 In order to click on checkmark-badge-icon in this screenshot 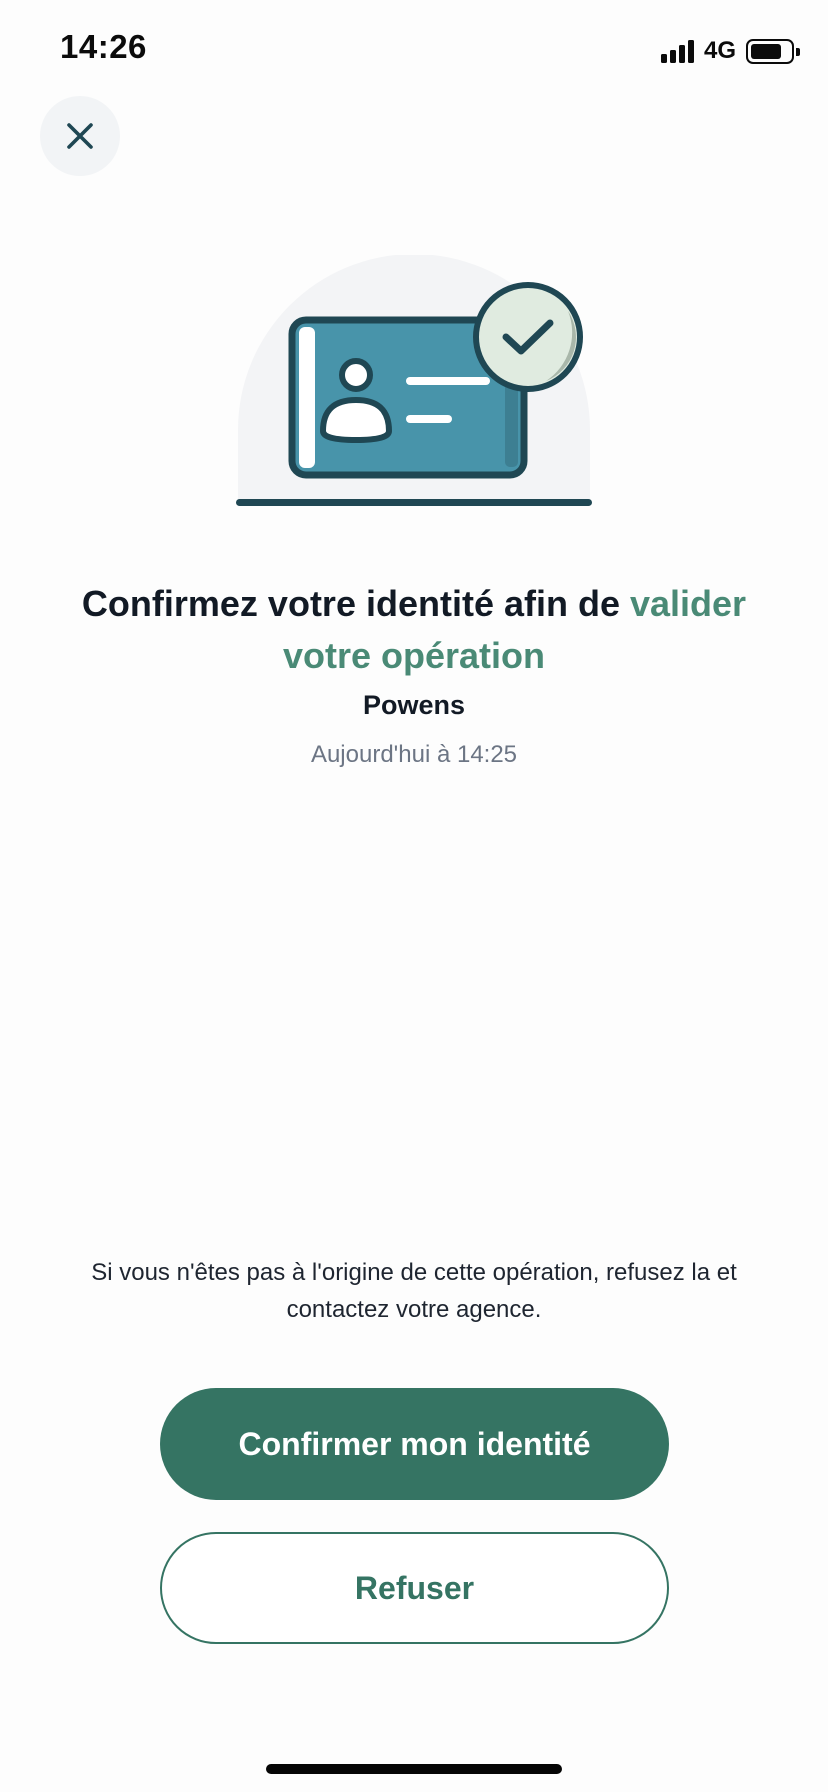, I will do `click(528, 337)`.